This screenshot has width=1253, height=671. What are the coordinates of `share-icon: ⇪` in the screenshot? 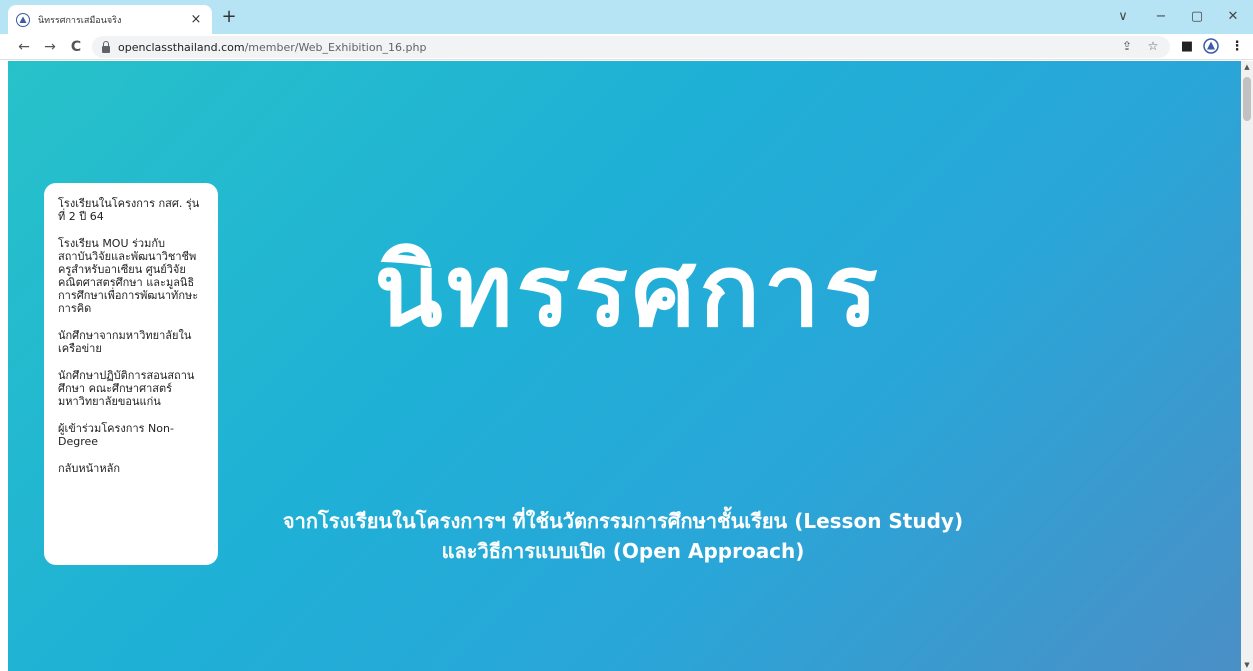 It's located at (1127, 46).